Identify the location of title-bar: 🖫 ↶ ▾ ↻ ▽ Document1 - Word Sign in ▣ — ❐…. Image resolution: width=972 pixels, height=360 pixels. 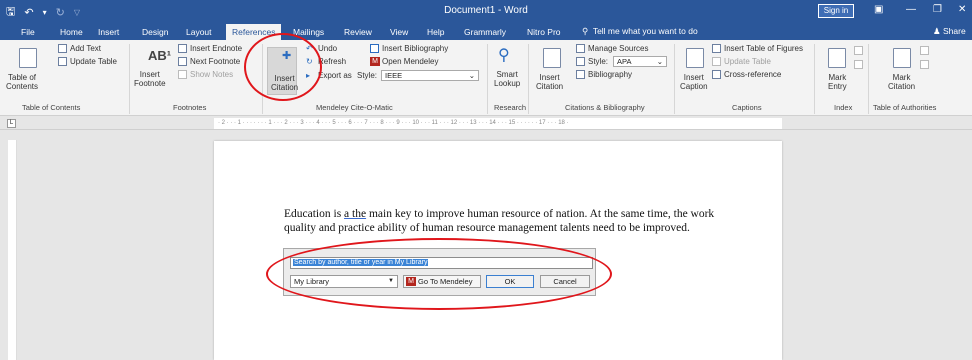
(486, 11).